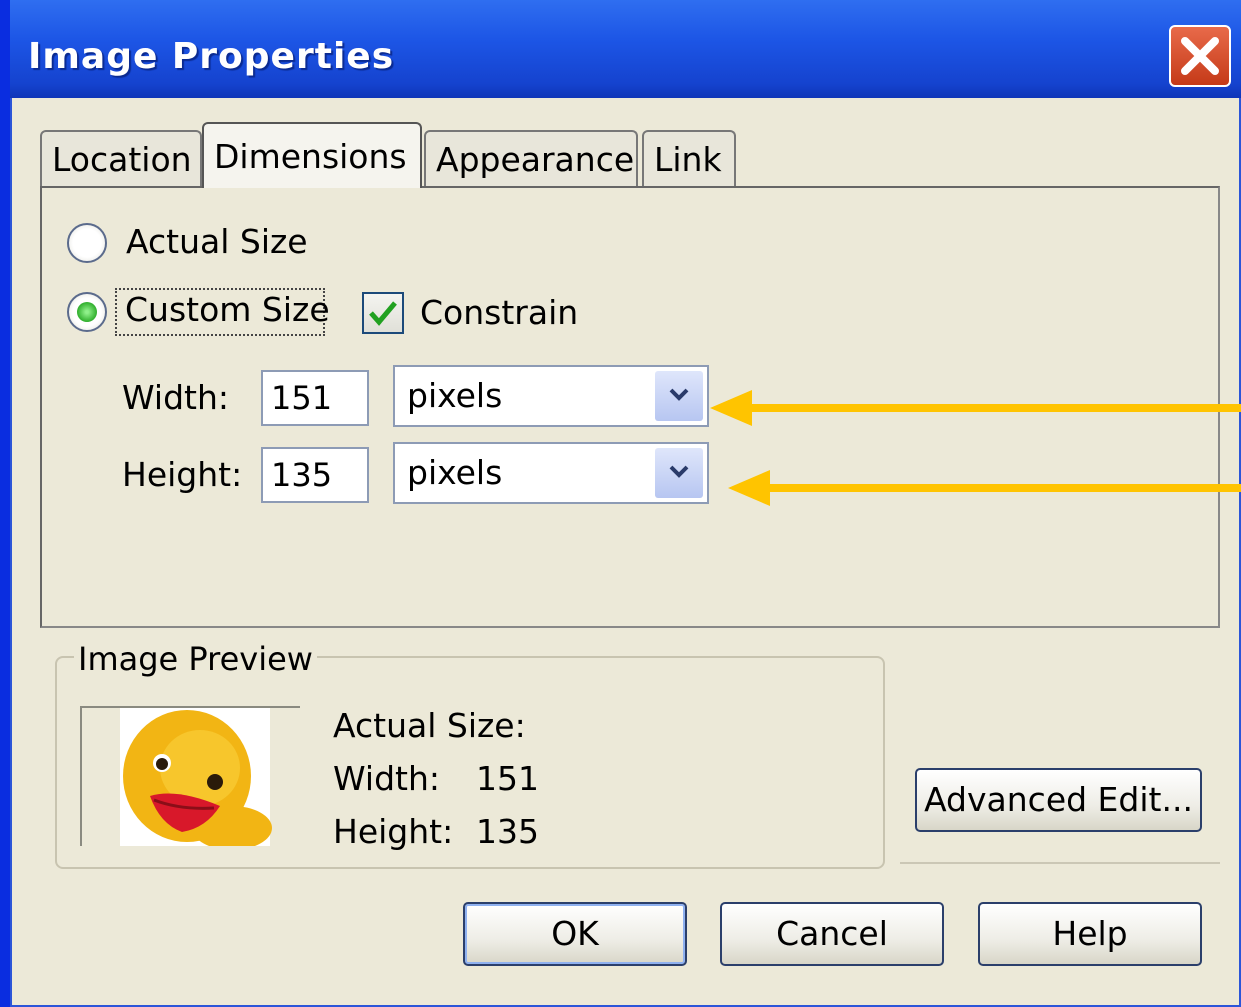 This screenshot has height=1007, width=1241. Describe the element at coordinates (386, 778) in the screenshot. I see `preview-width-label: Width:` at that location.